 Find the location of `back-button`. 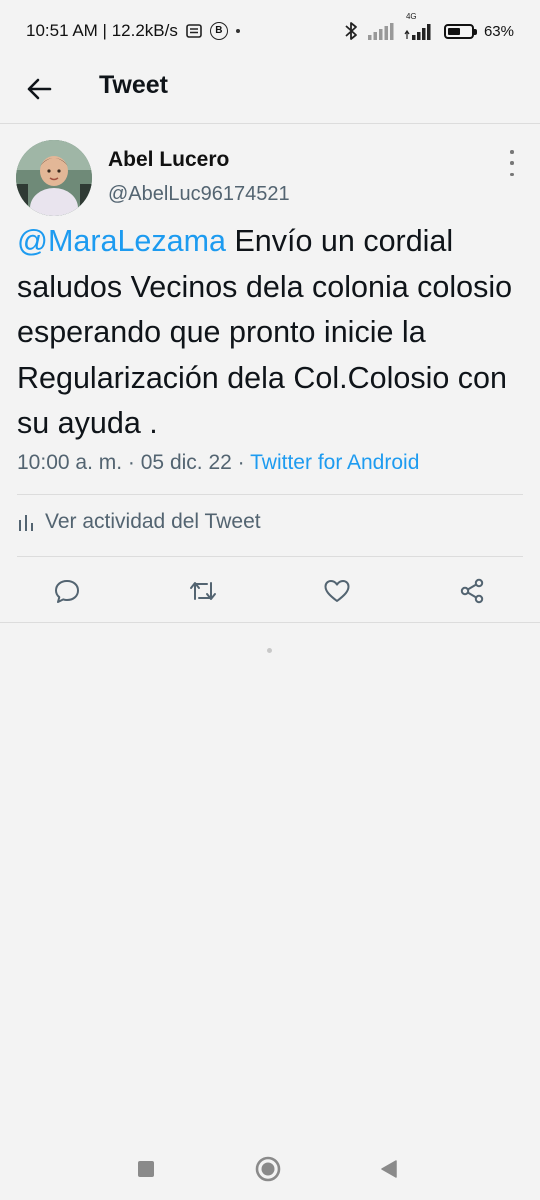

back-button is located at coordinates (39, 89).